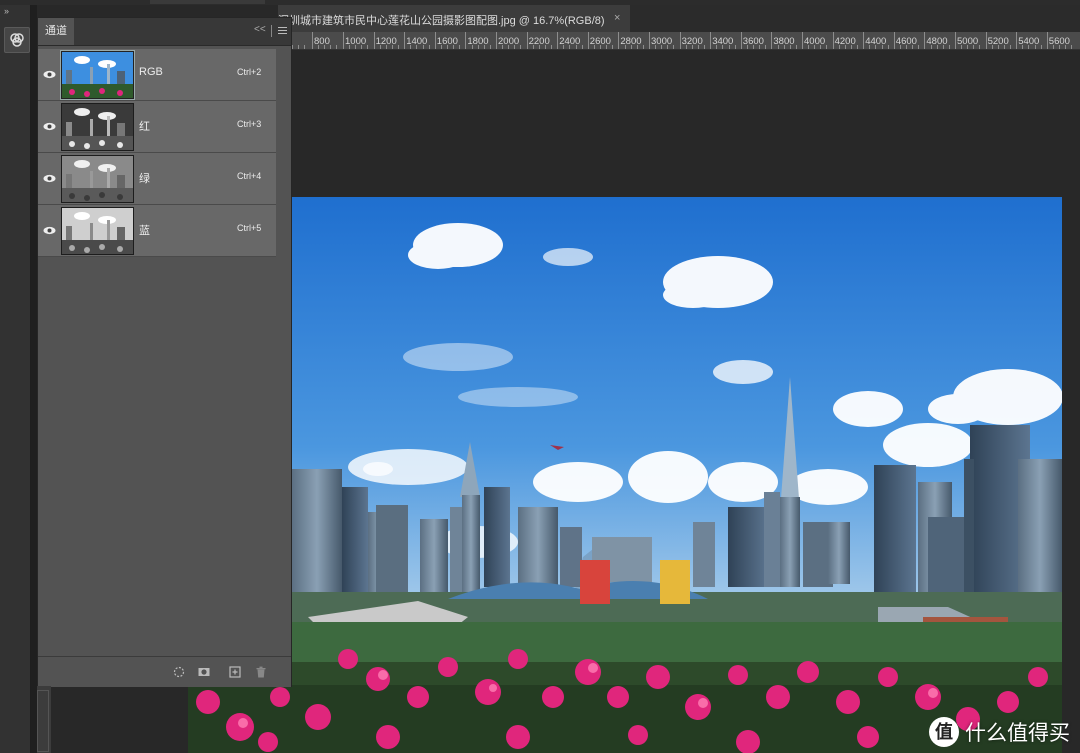 This screenshot has width=1080, height=753. Describe the element at coordinates (164, 671) in the screenshot. I see `panel-footer` at that location.